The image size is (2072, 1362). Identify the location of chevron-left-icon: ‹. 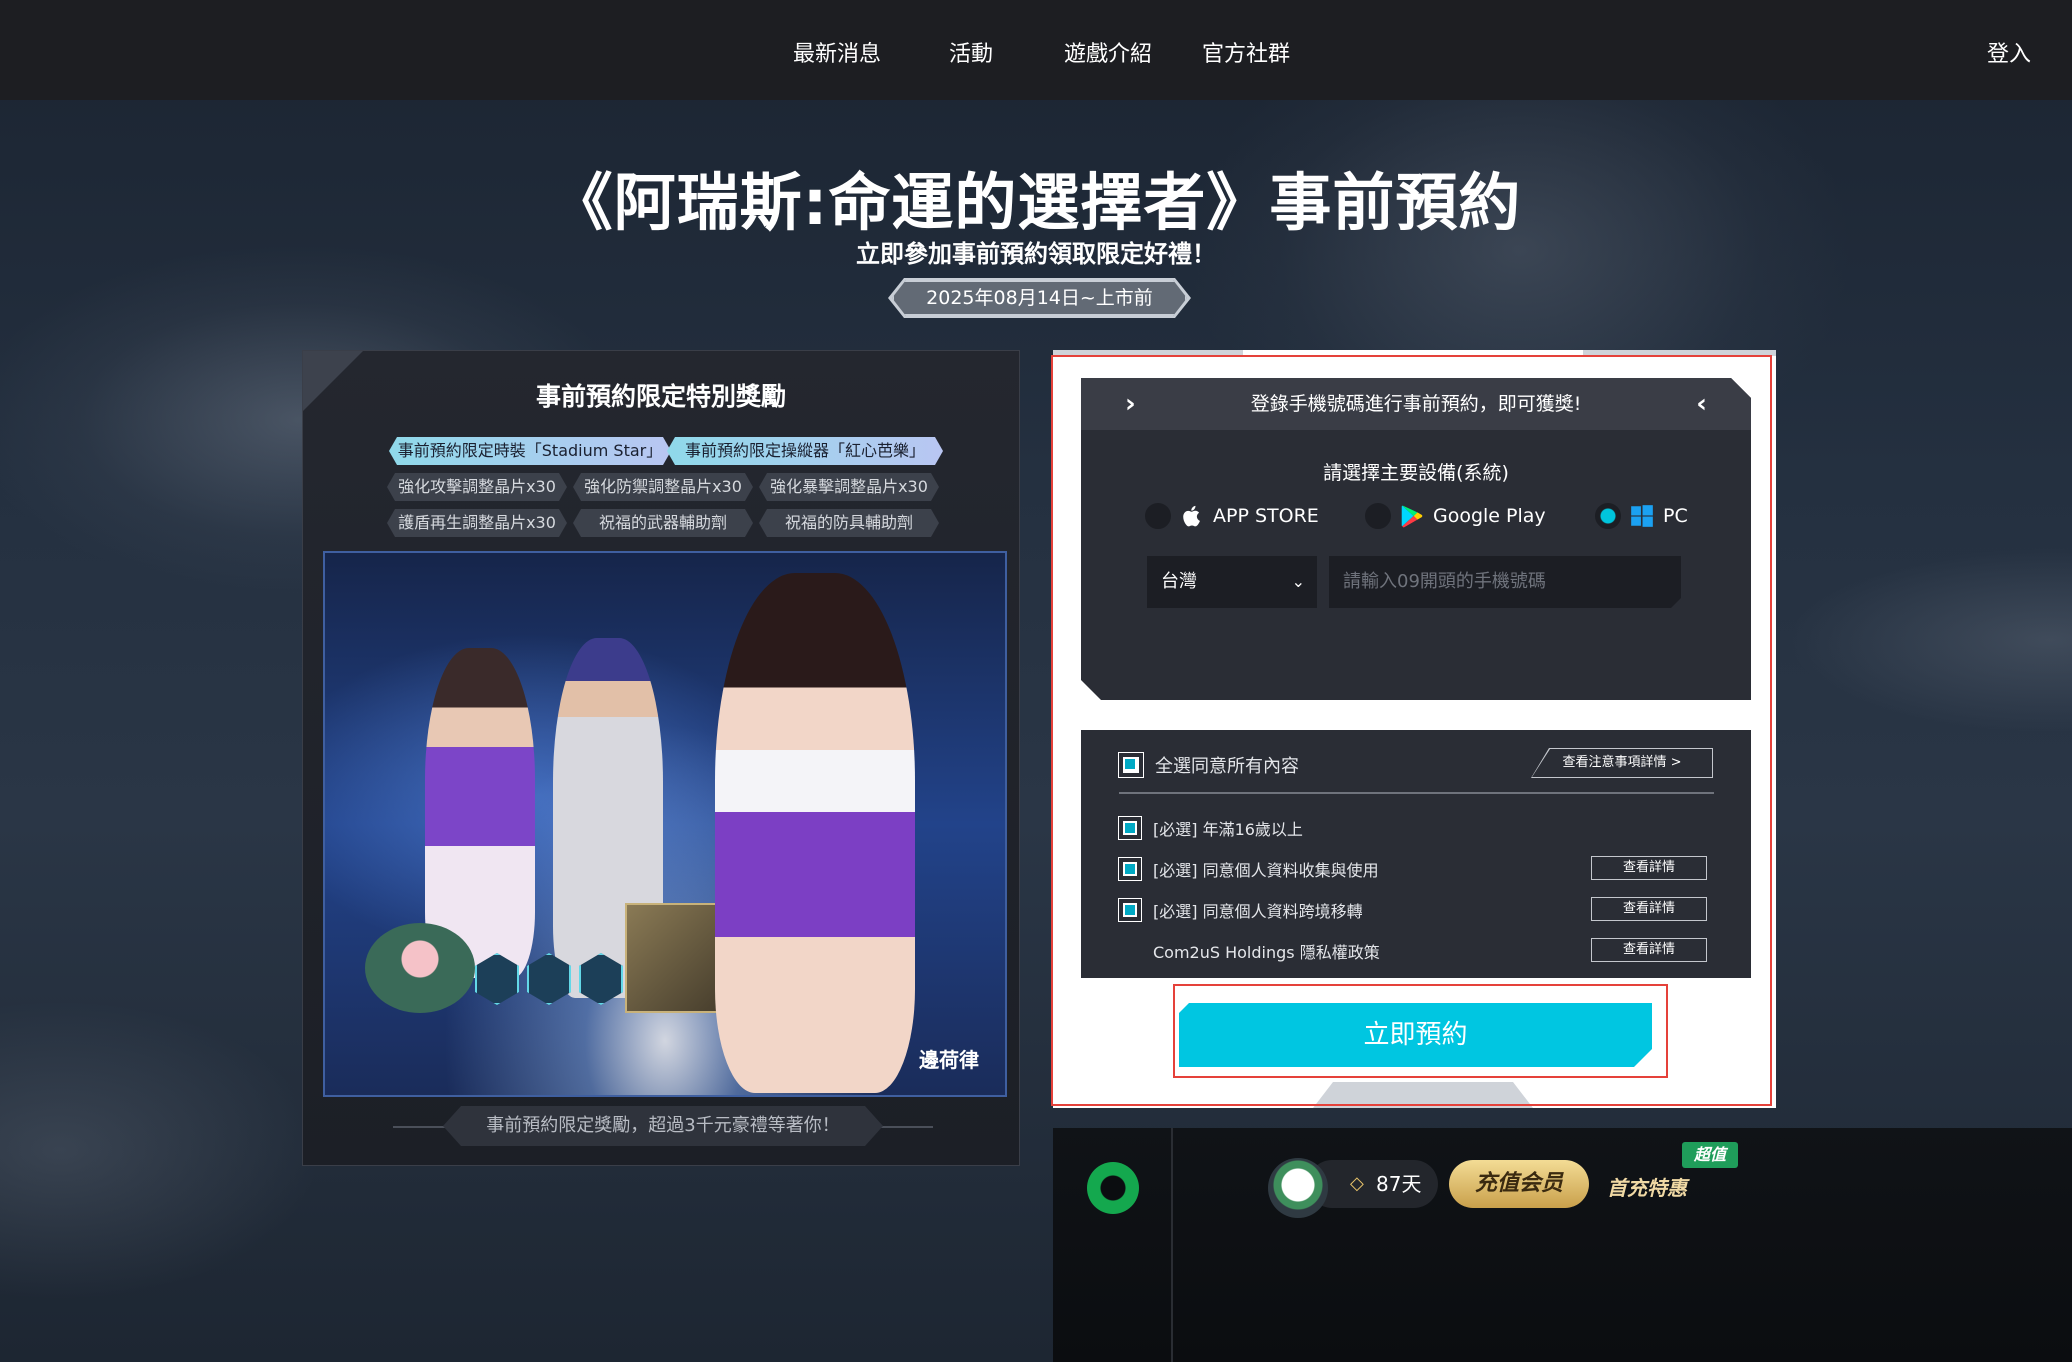
(1701, 404).